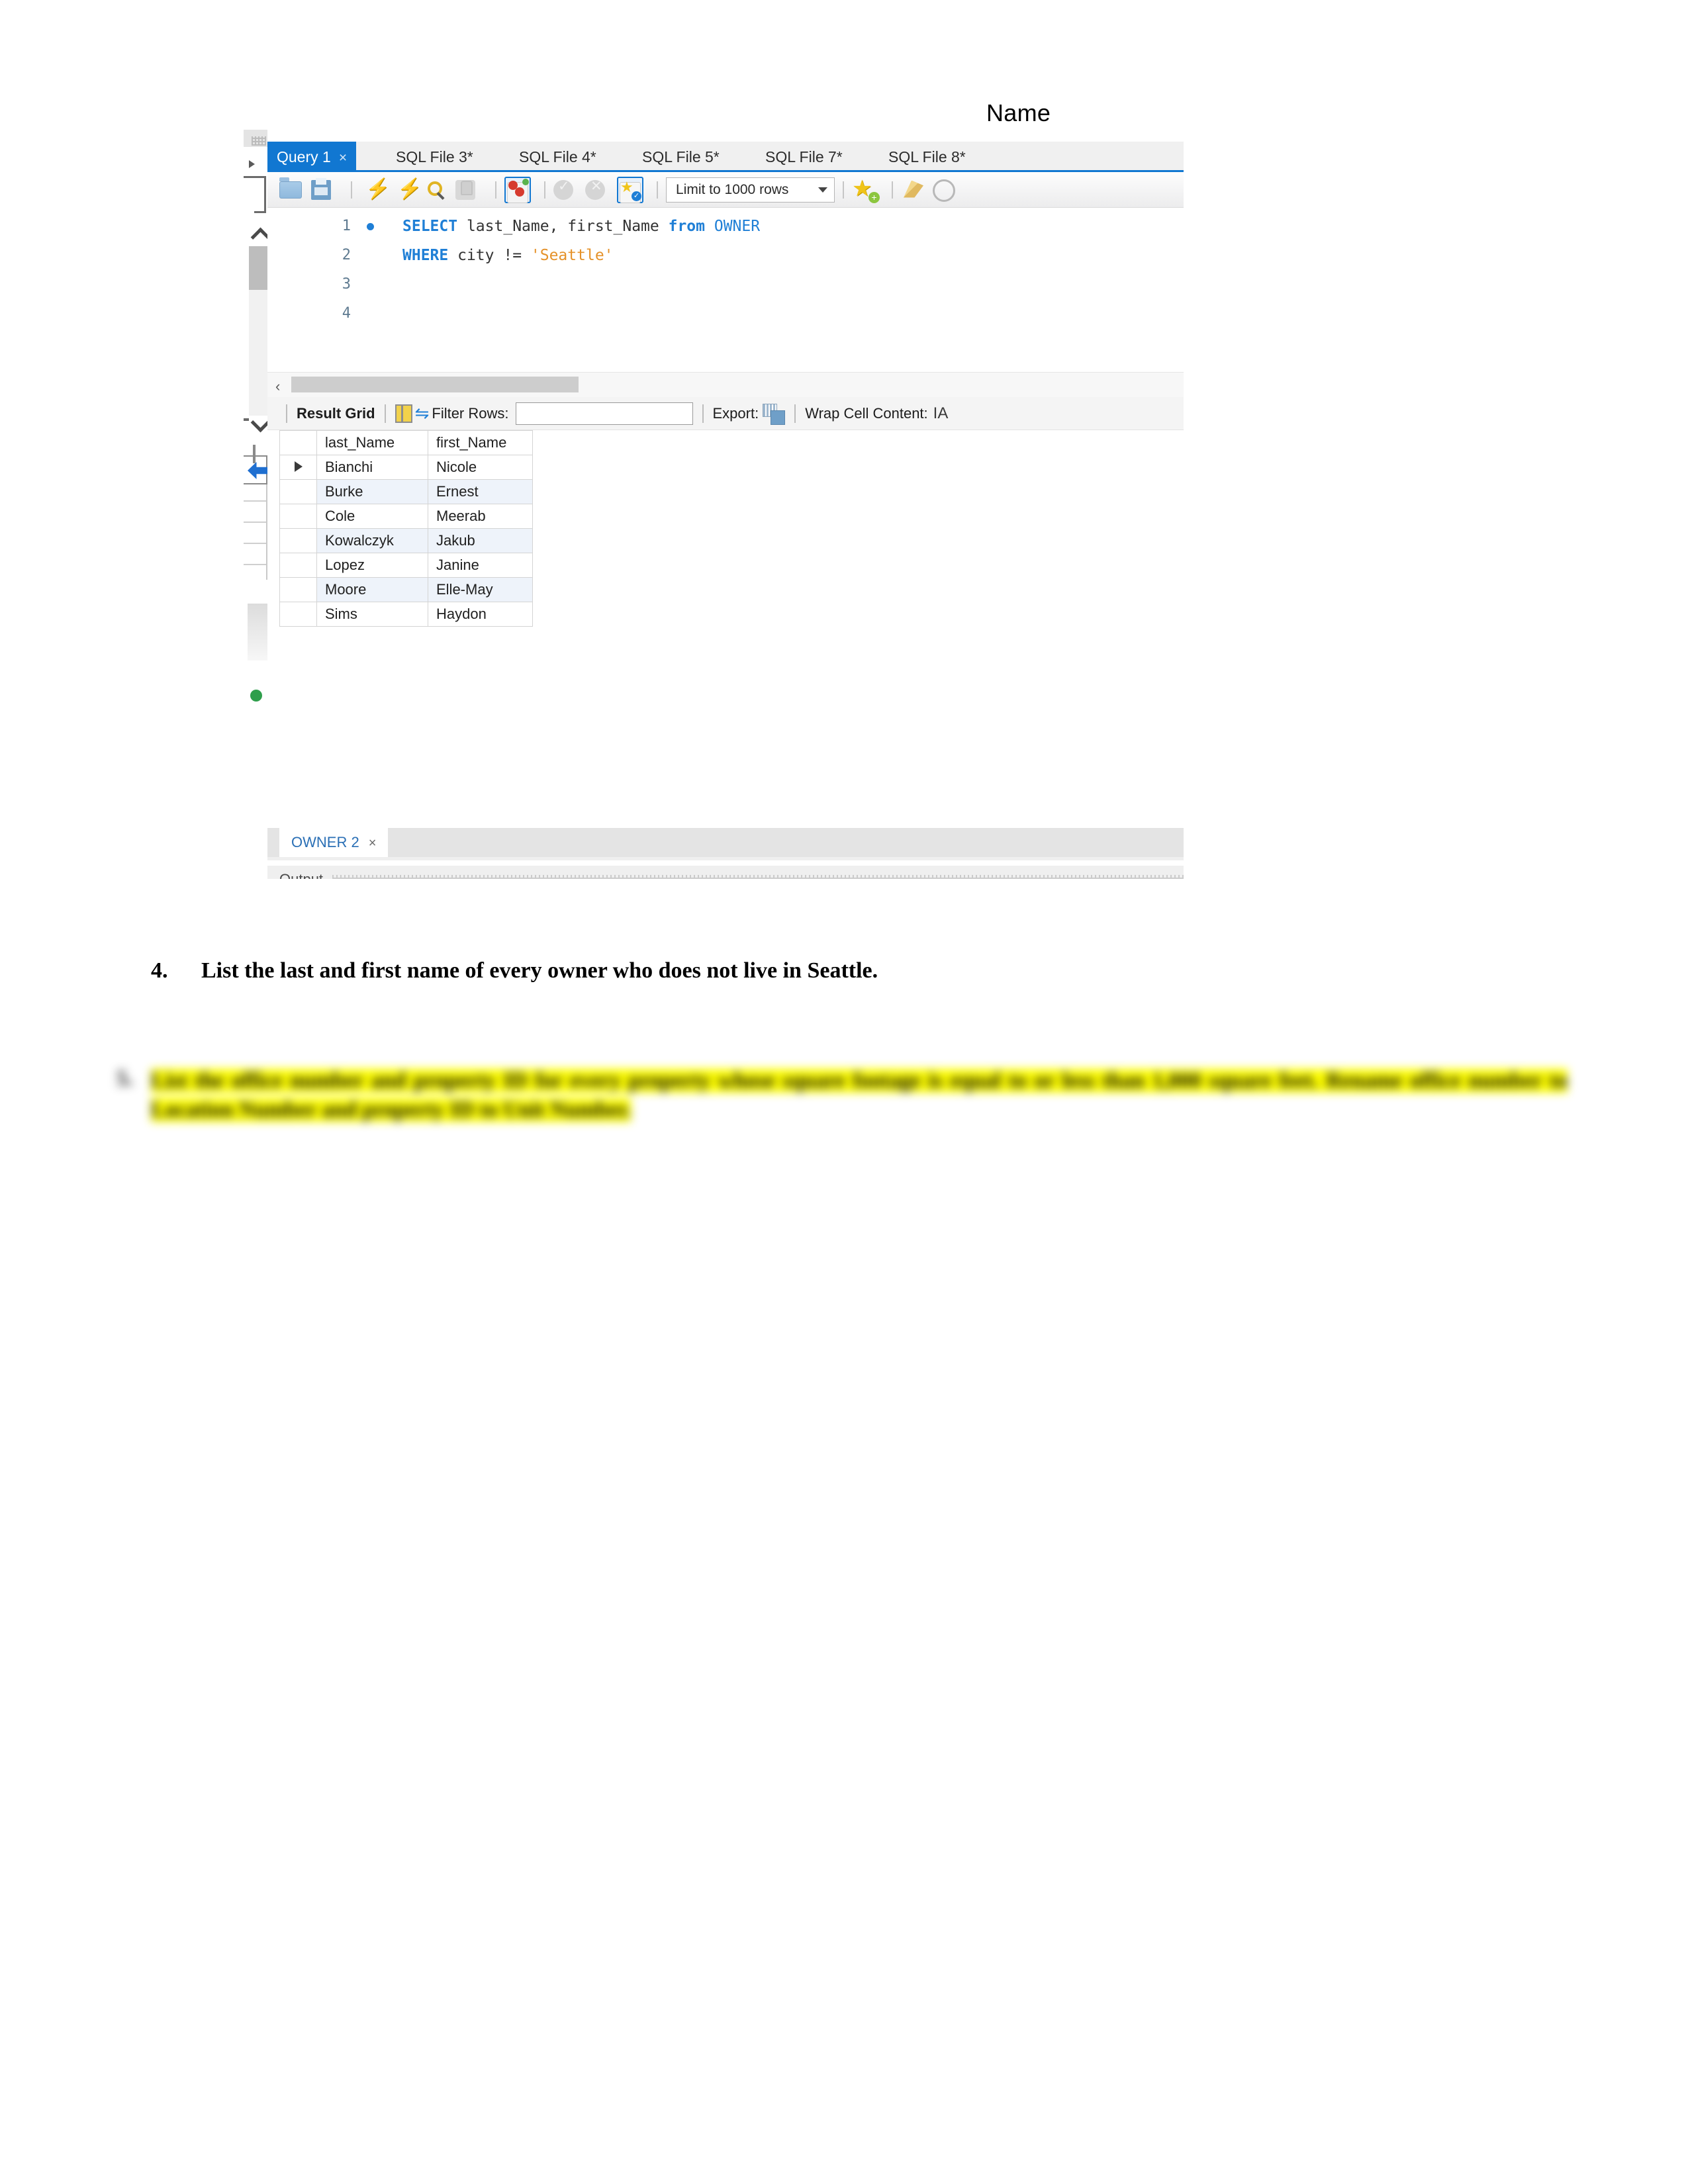 The width and height of the screenshot is (1688, 2184). What do you see at coordinates (566, 190) in the screenshot?
I see `commit-icon: ✓` at bounding box center [566, 190].